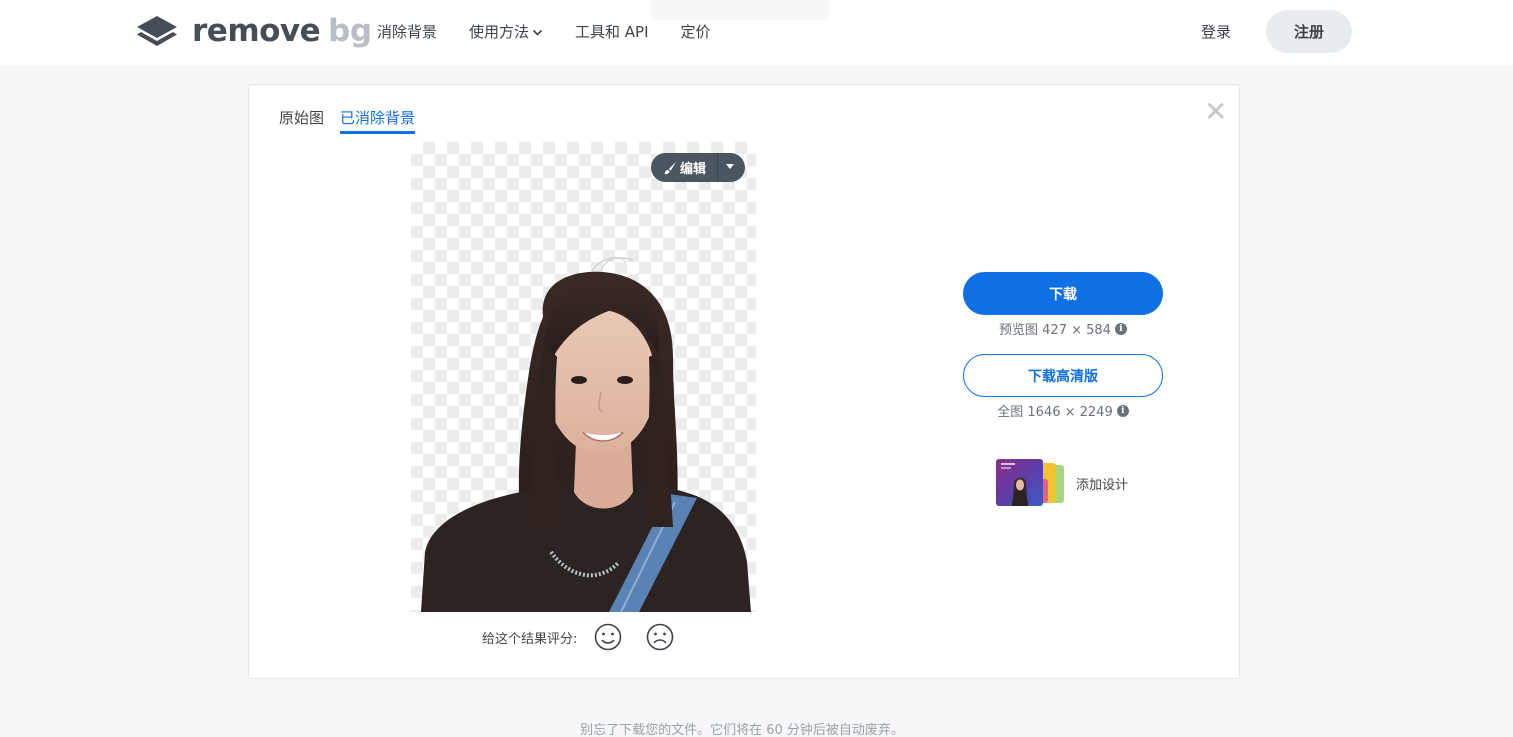 Image resolution: width=1513 pixels, height=737 pixels. Describe the element at coordinates (157, 31) in the screenshot. I see `layers-logo-icon` at that location.